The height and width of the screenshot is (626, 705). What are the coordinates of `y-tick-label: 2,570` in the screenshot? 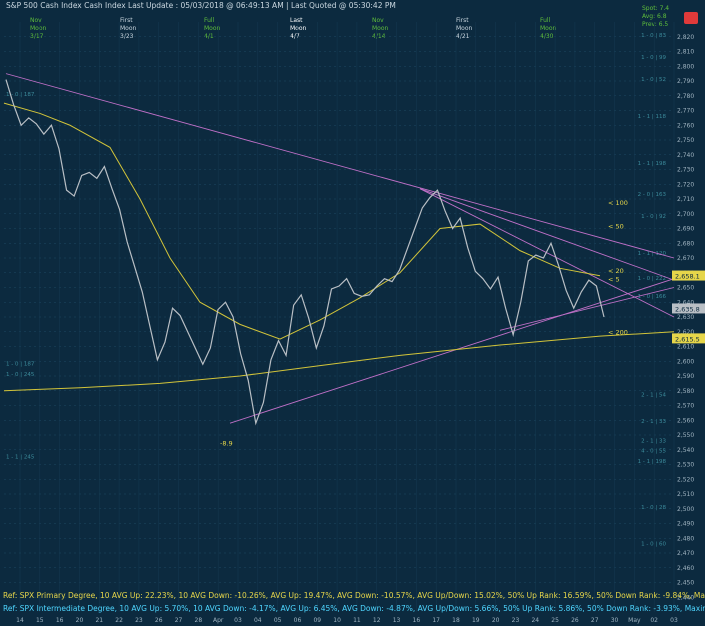 It's located at (685, 406).